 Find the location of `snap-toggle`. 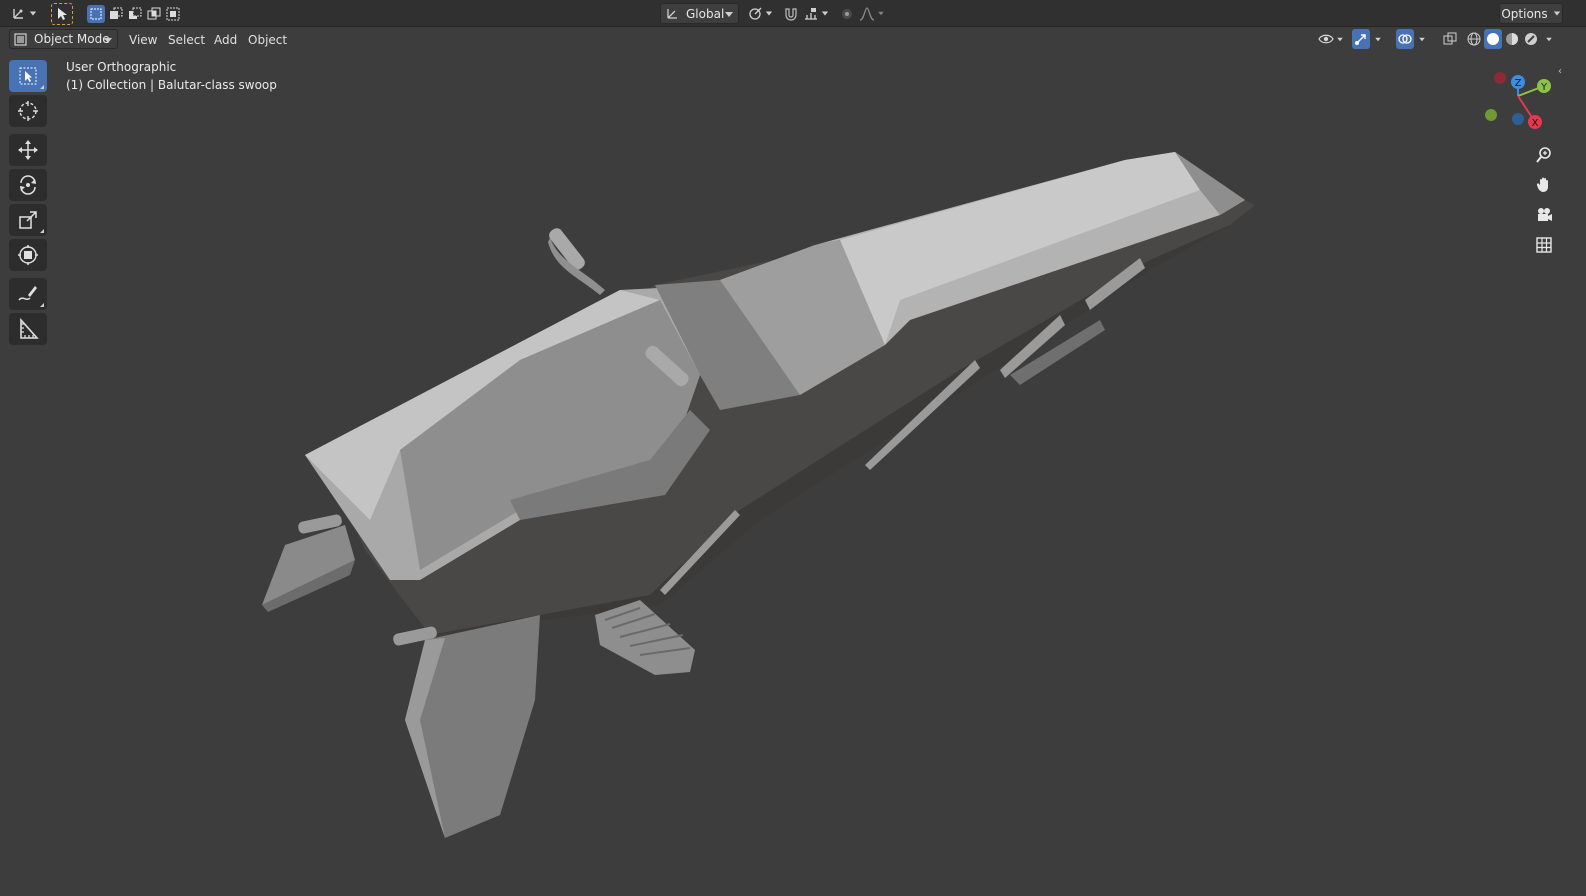

snap-toggle is located at coordinates (791, 13).